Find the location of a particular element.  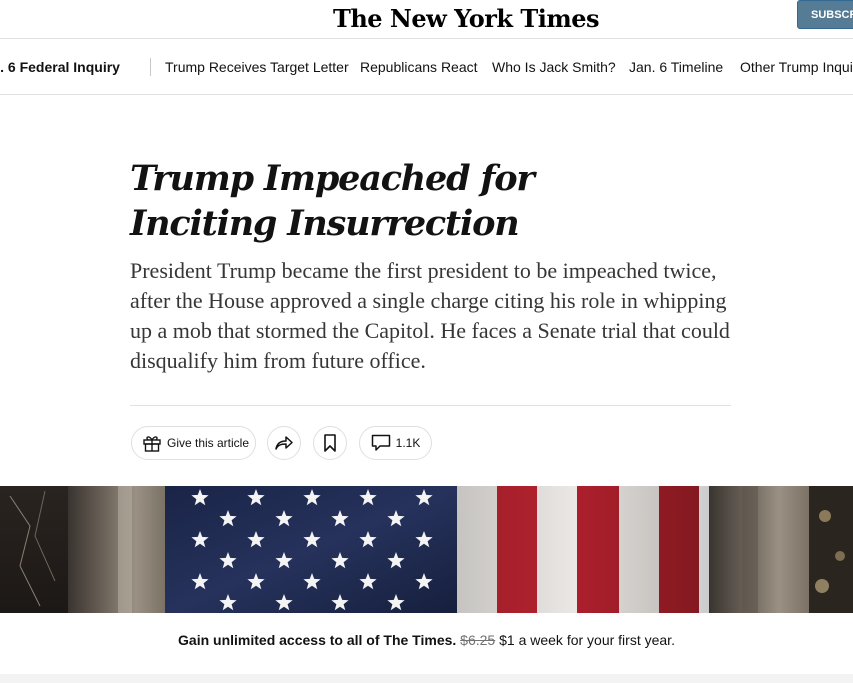

promo-offer: $1 a week for your first year. is located at coordinates (587, 640).